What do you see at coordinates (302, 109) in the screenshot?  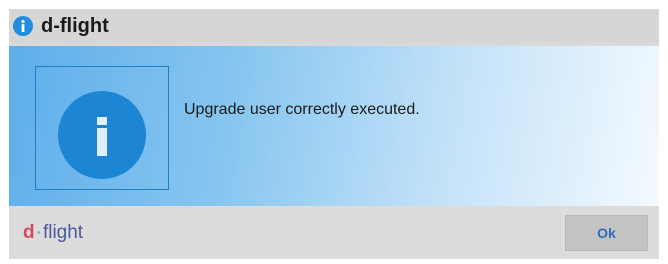 I see `dialog-message: Upgrade user correctly executed.` at bounding box center [302, 109].